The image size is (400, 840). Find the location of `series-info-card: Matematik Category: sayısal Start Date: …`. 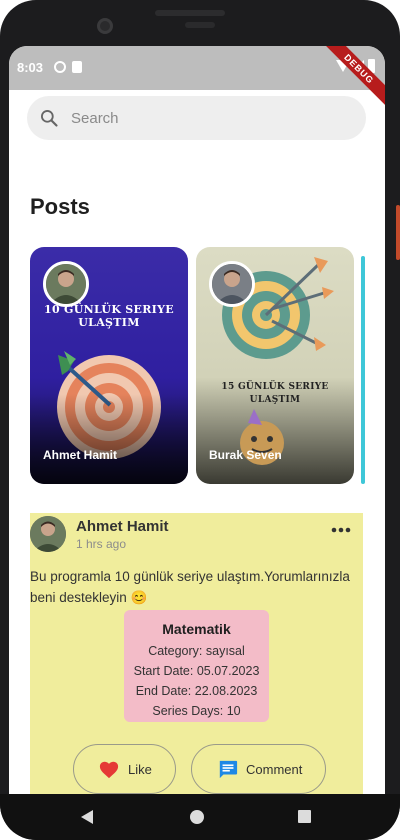

series-info-card: Matematik Category: sayısal Start Date: … is located at coordinates (196, 666).